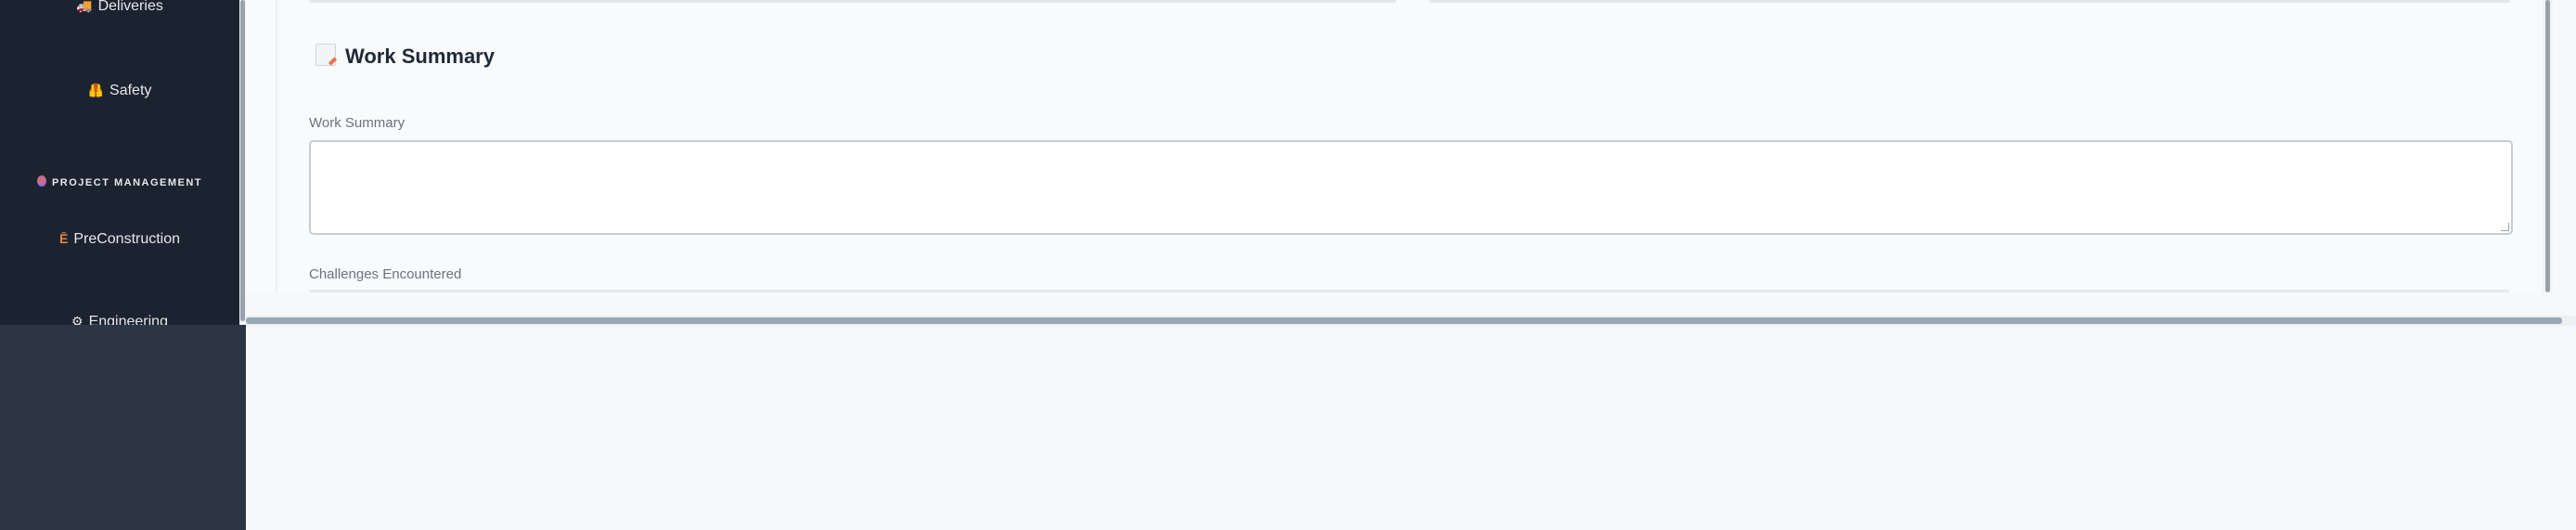 The image size is (2576, 530). What do you see at coordinates (1409, 291) in the screenshot?
I see `challenges-encountered-textarea` at bounding box center [1409, 291].